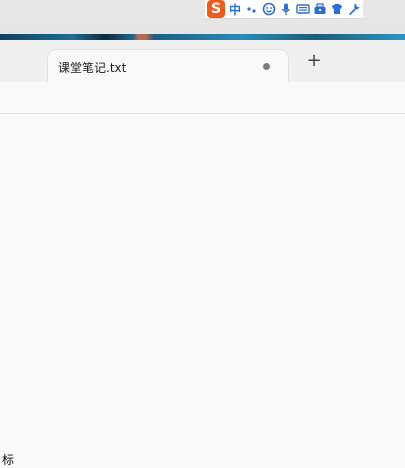 Image resolution: width=405 pixels, height=468 pixels. Describe the element at coordinates (8, 460) in the screenshot. I see `editor-partial-text: 标` at that location.